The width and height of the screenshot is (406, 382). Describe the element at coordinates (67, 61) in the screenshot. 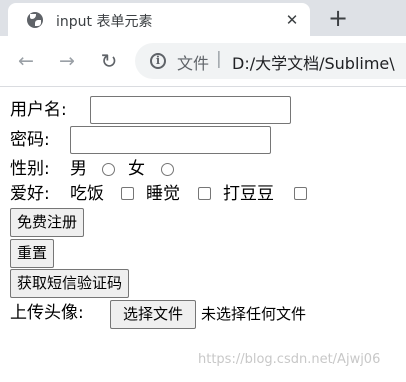

I see `forward-arrow-icon: →` at that location.